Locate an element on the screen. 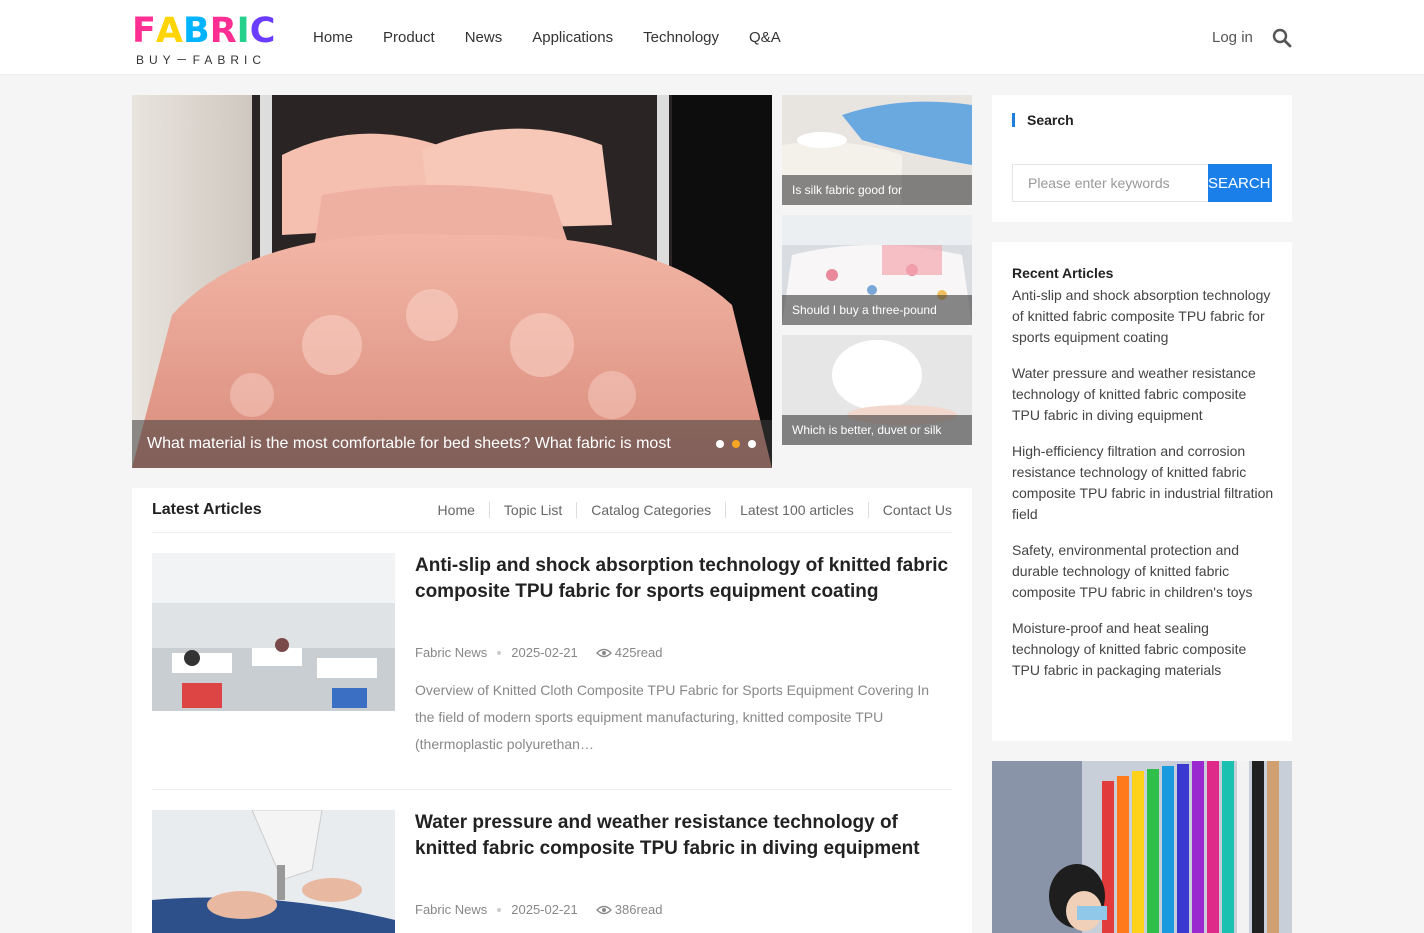 The width and height of the screenshot is (1424, 933). nav-technology: Technology is located at coordinates (681, 37).